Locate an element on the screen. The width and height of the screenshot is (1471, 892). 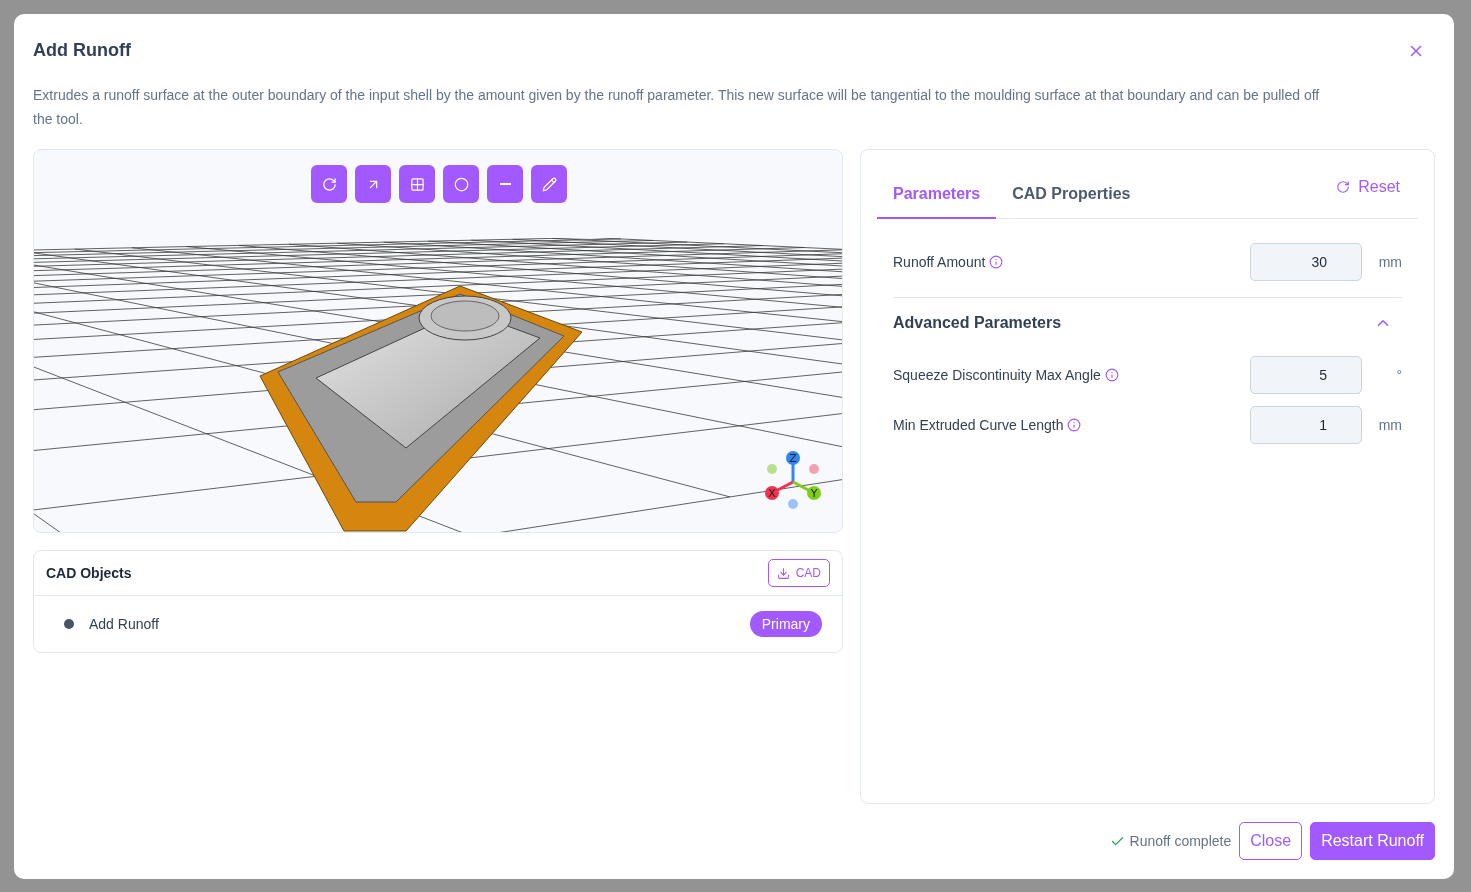
dialog-title: Add Runoff is located at coordinates (82, 50).